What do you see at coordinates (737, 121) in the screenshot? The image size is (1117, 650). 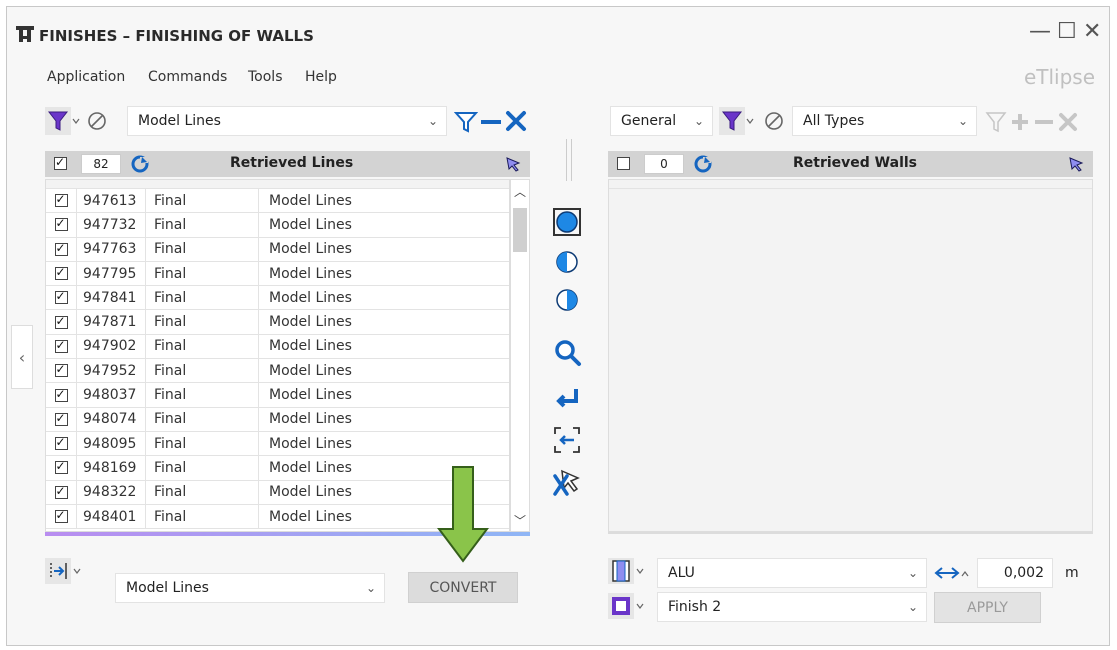 I see `type-filter-dropdown-icon` at bounding box center [737, 121].